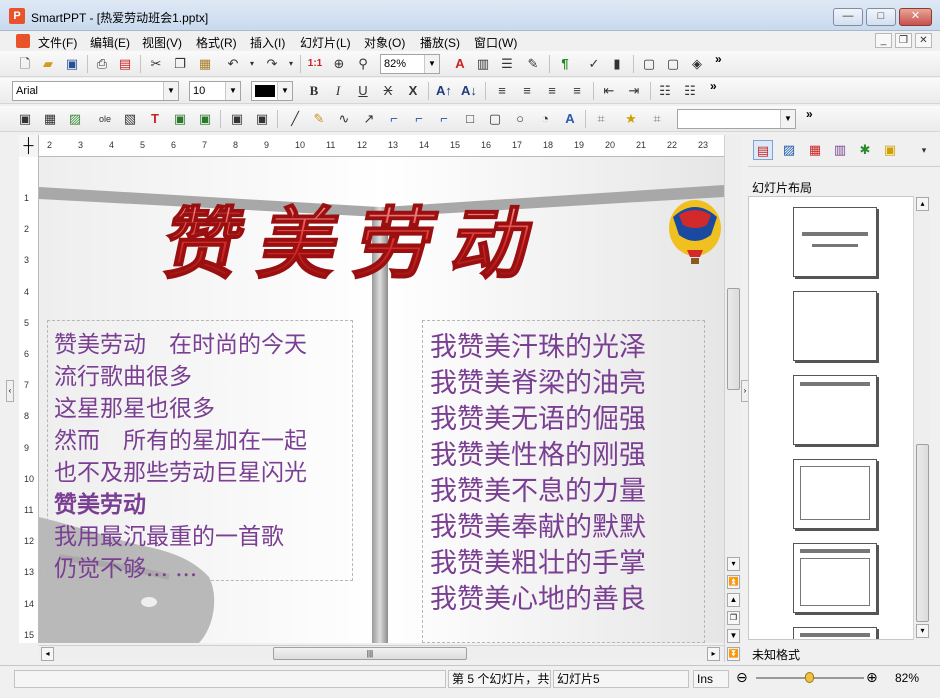  I want to click on increase-indent-icon: ⇥, so click(634, 91).